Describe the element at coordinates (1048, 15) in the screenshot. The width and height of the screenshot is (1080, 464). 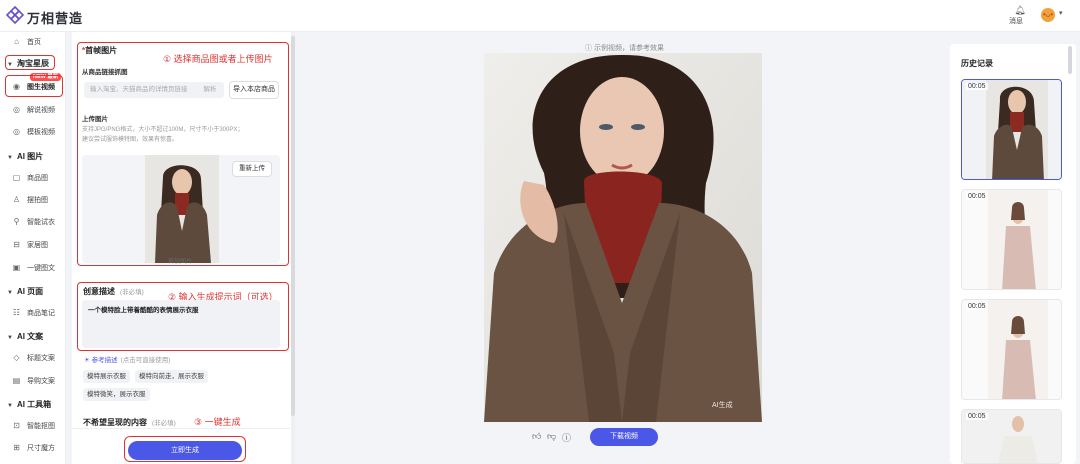
I see `avatar: •ᴗ•` at that location.